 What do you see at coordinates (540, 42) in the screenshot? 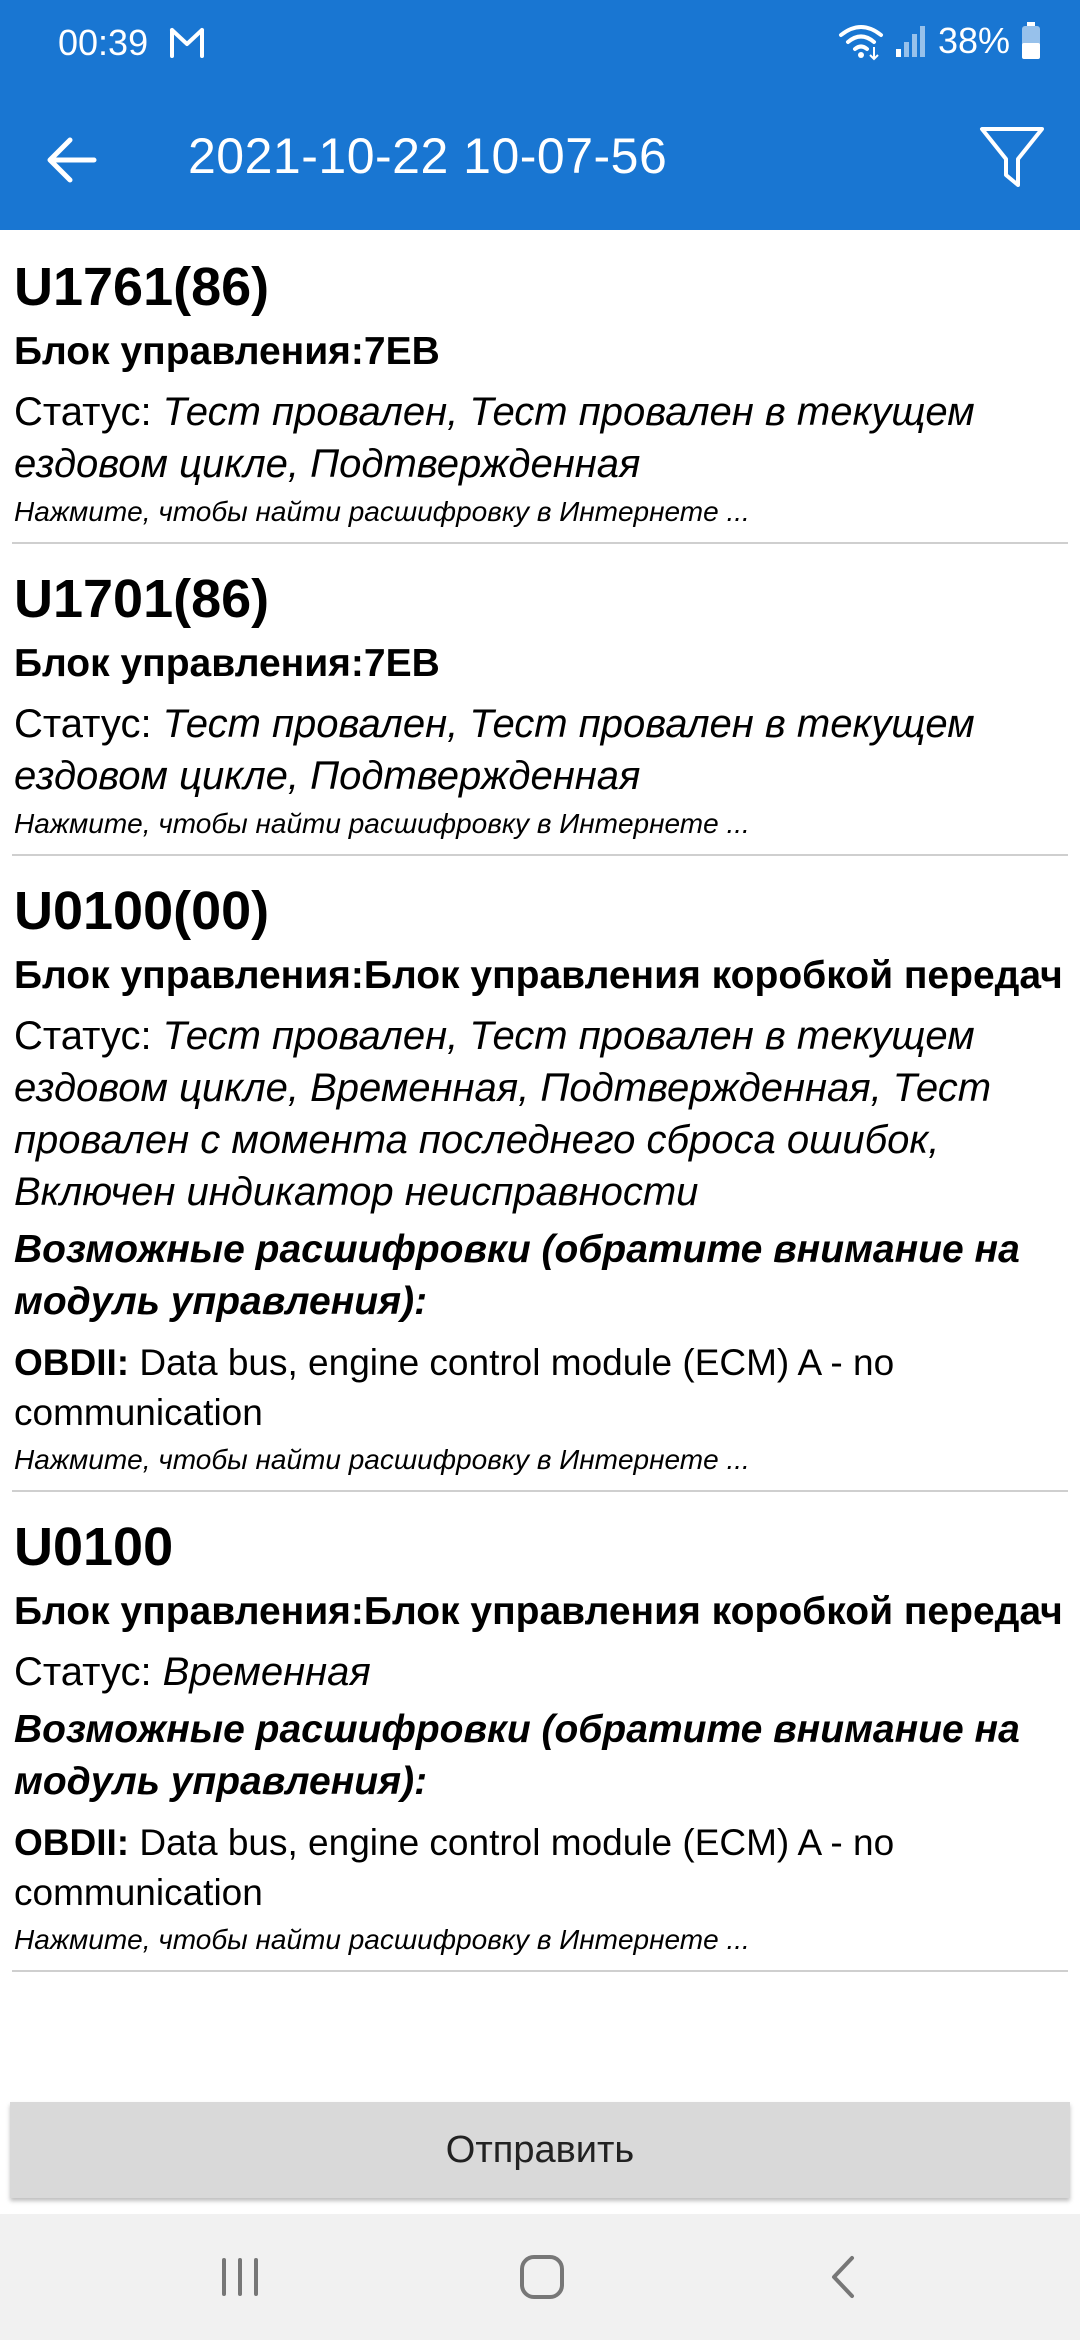
I see `status-bar: 00:39 38%` at bounding box center [540, 42].